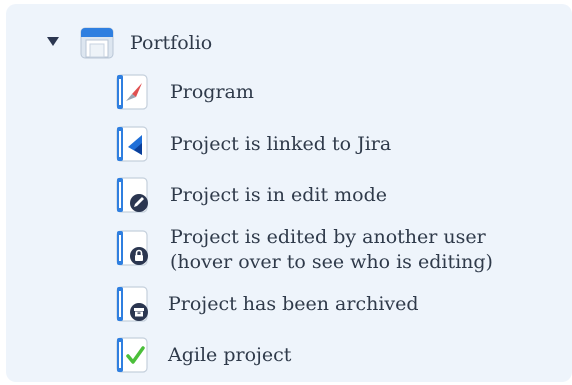 The width and height of the screenshot is (572, 385). What do you see at coordinates (133, 304) in the screenshot?
I see `archived-project-icon` at bounding box center [133, 304].